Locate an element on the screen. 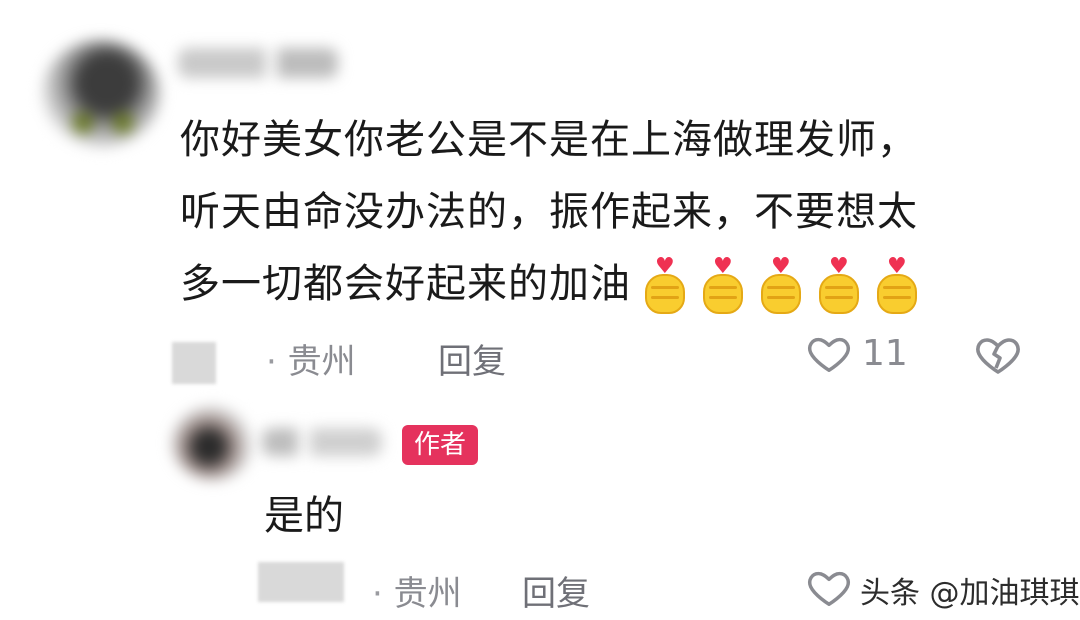 This screenshot has width=1080, height=620. reply-author-avatar is located at coordinates (213, 443).